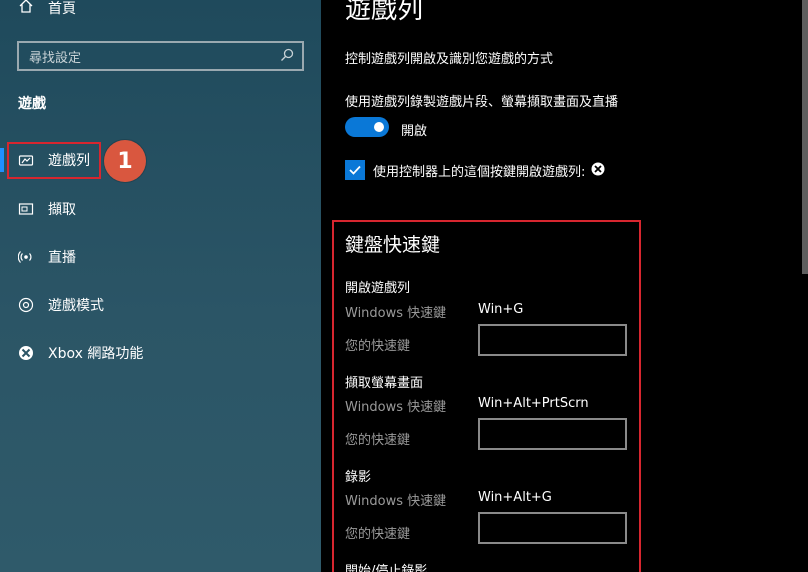  I want to click on sidebar-item-capture: 擷取, so click(47, 209).